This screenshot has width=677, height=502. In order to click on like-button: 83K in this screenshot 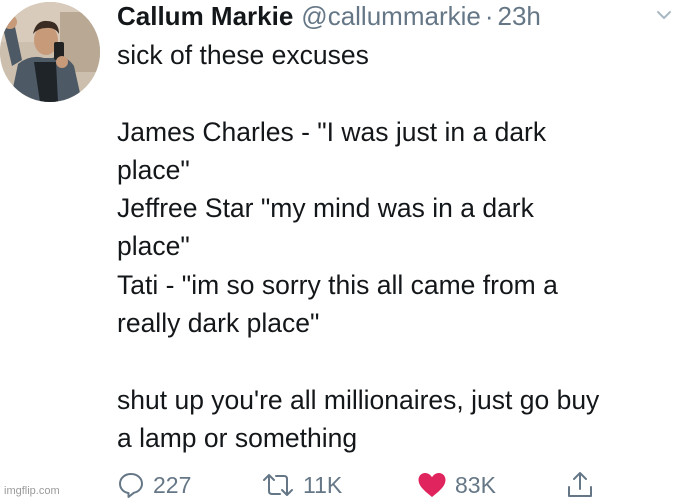, I will do `click(456, 485)`.